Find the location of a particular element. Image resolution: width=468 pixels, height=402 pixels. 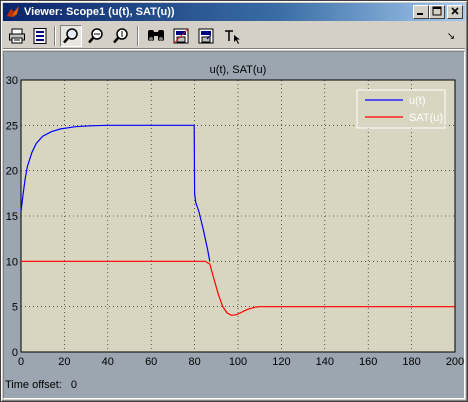

legend: u(t) SAT(u) is located at coordinates (401, 109).